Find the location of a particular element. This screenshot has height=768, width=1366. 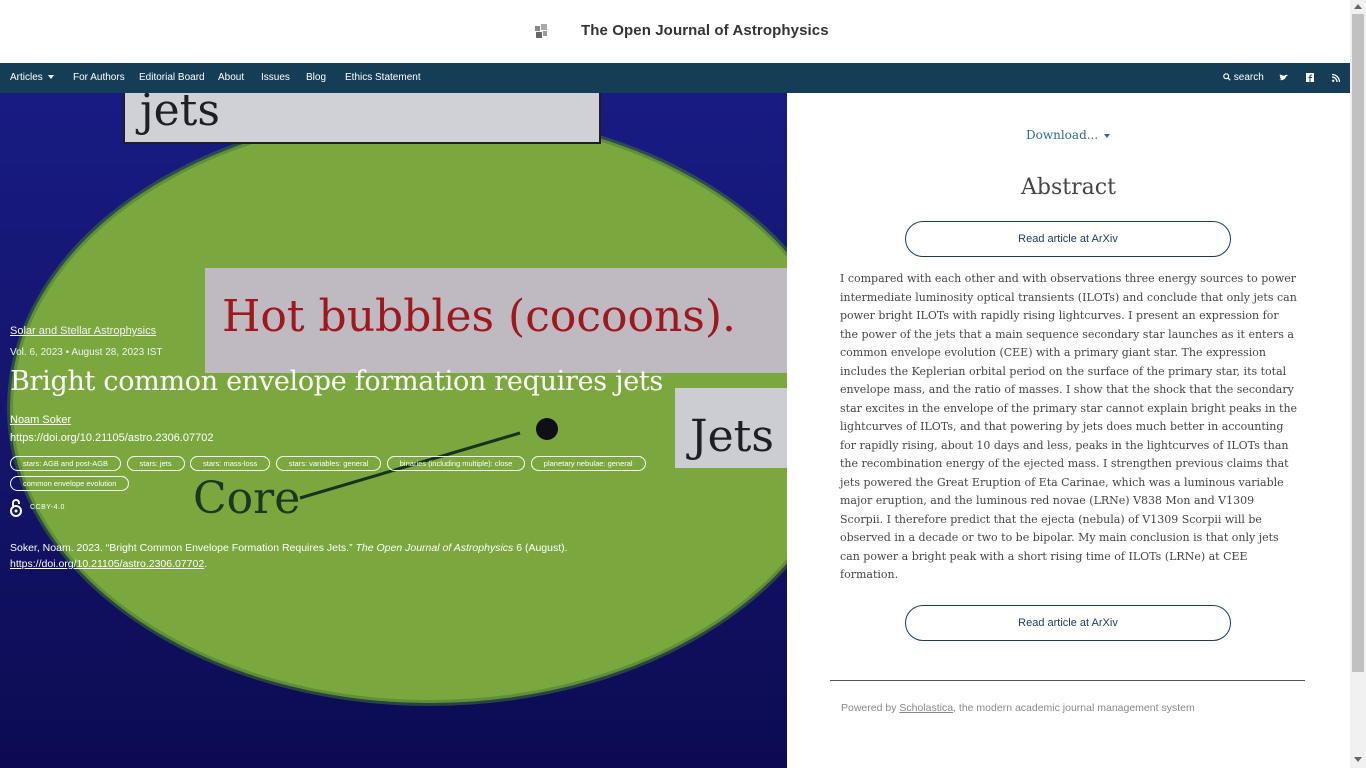

citation-journal: The Open Journal of Astrophysics is located at coordinates (434, 548).